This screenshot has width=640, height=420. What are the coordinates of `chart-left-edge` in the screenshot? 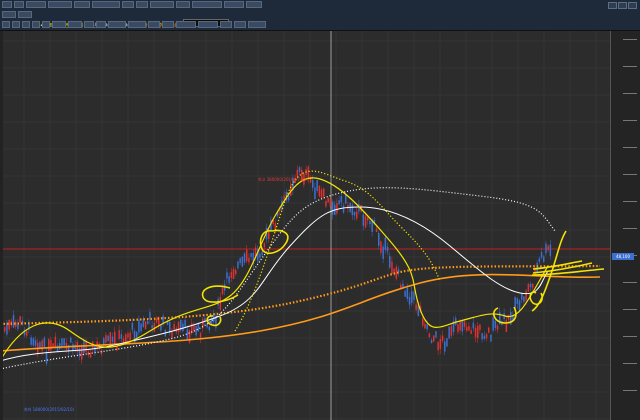 It's located at (1, 225).